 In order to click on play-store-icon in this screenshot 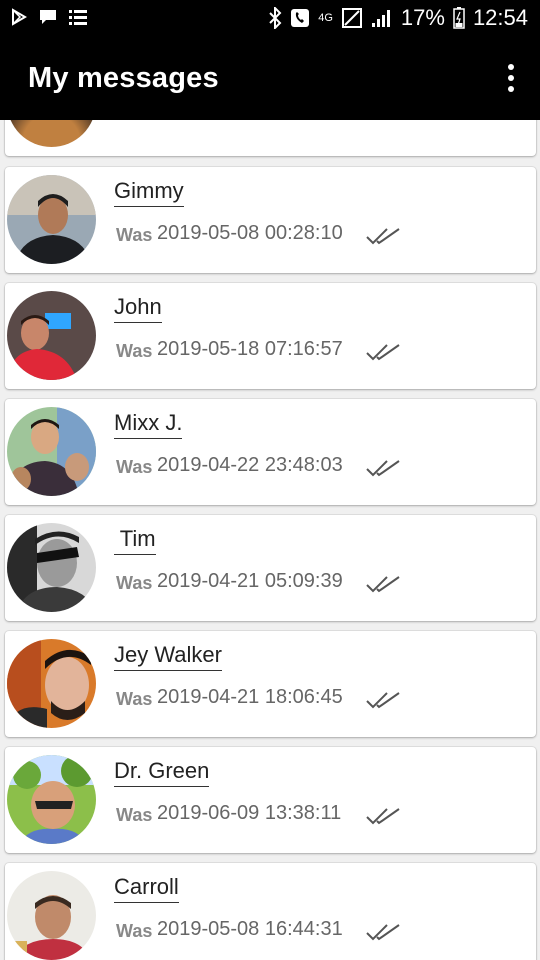, I will do `click(19, 17)`.